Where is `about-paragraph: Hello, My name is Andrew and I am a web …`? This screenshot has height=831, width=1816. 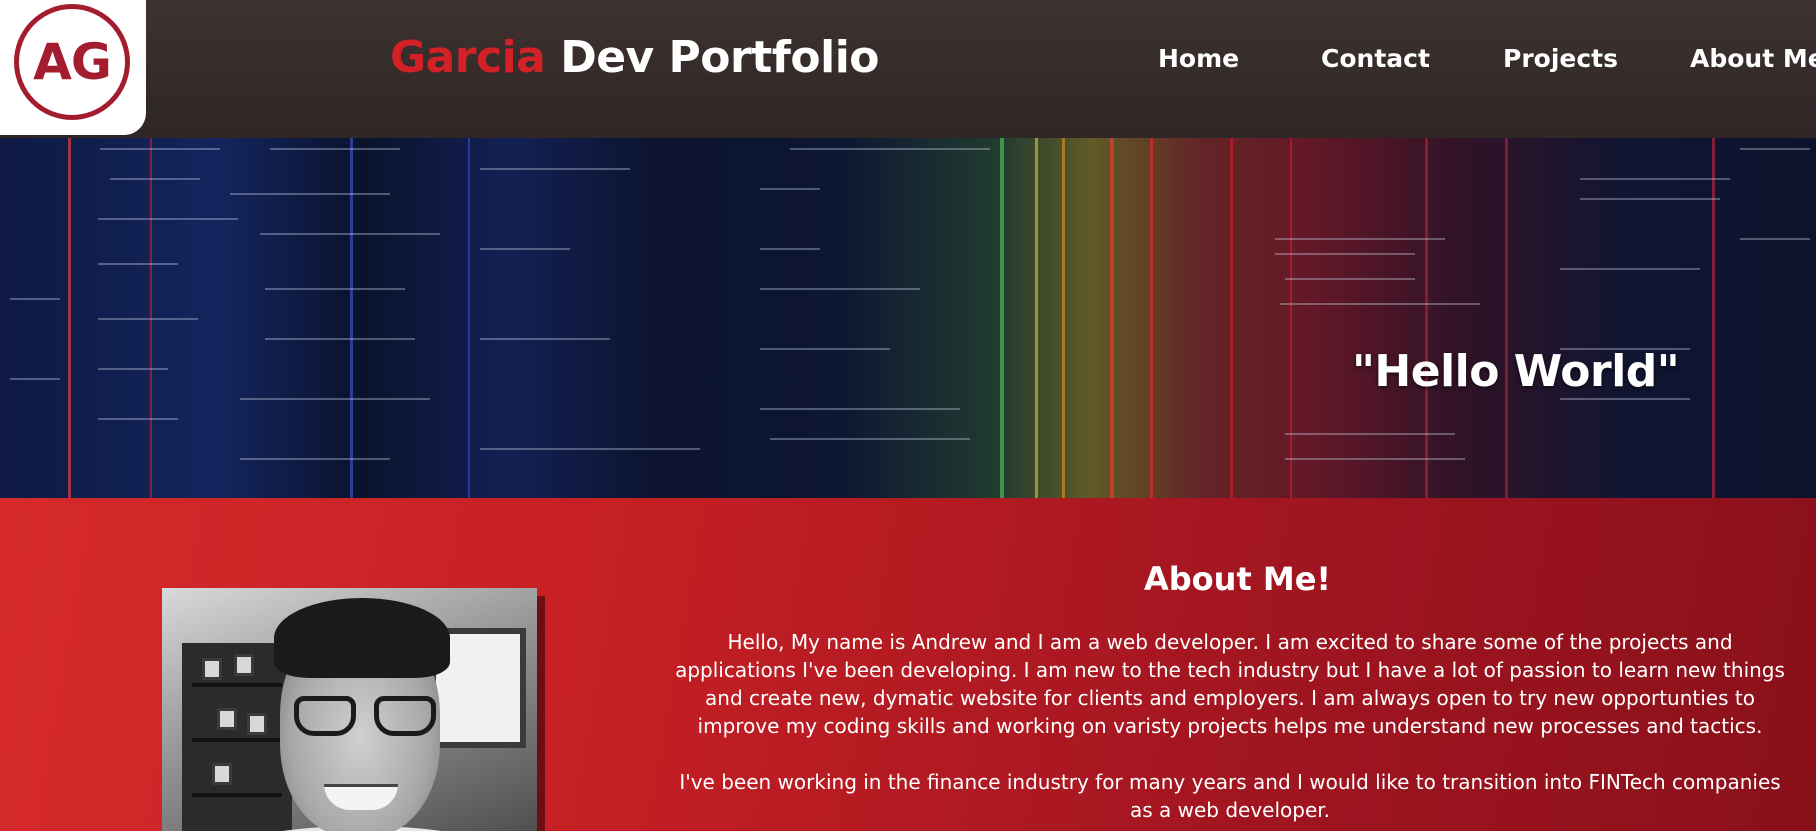 about-paragraph: Hello, My name is Andrew and I am a web … is located at coordinates (1230, 684).